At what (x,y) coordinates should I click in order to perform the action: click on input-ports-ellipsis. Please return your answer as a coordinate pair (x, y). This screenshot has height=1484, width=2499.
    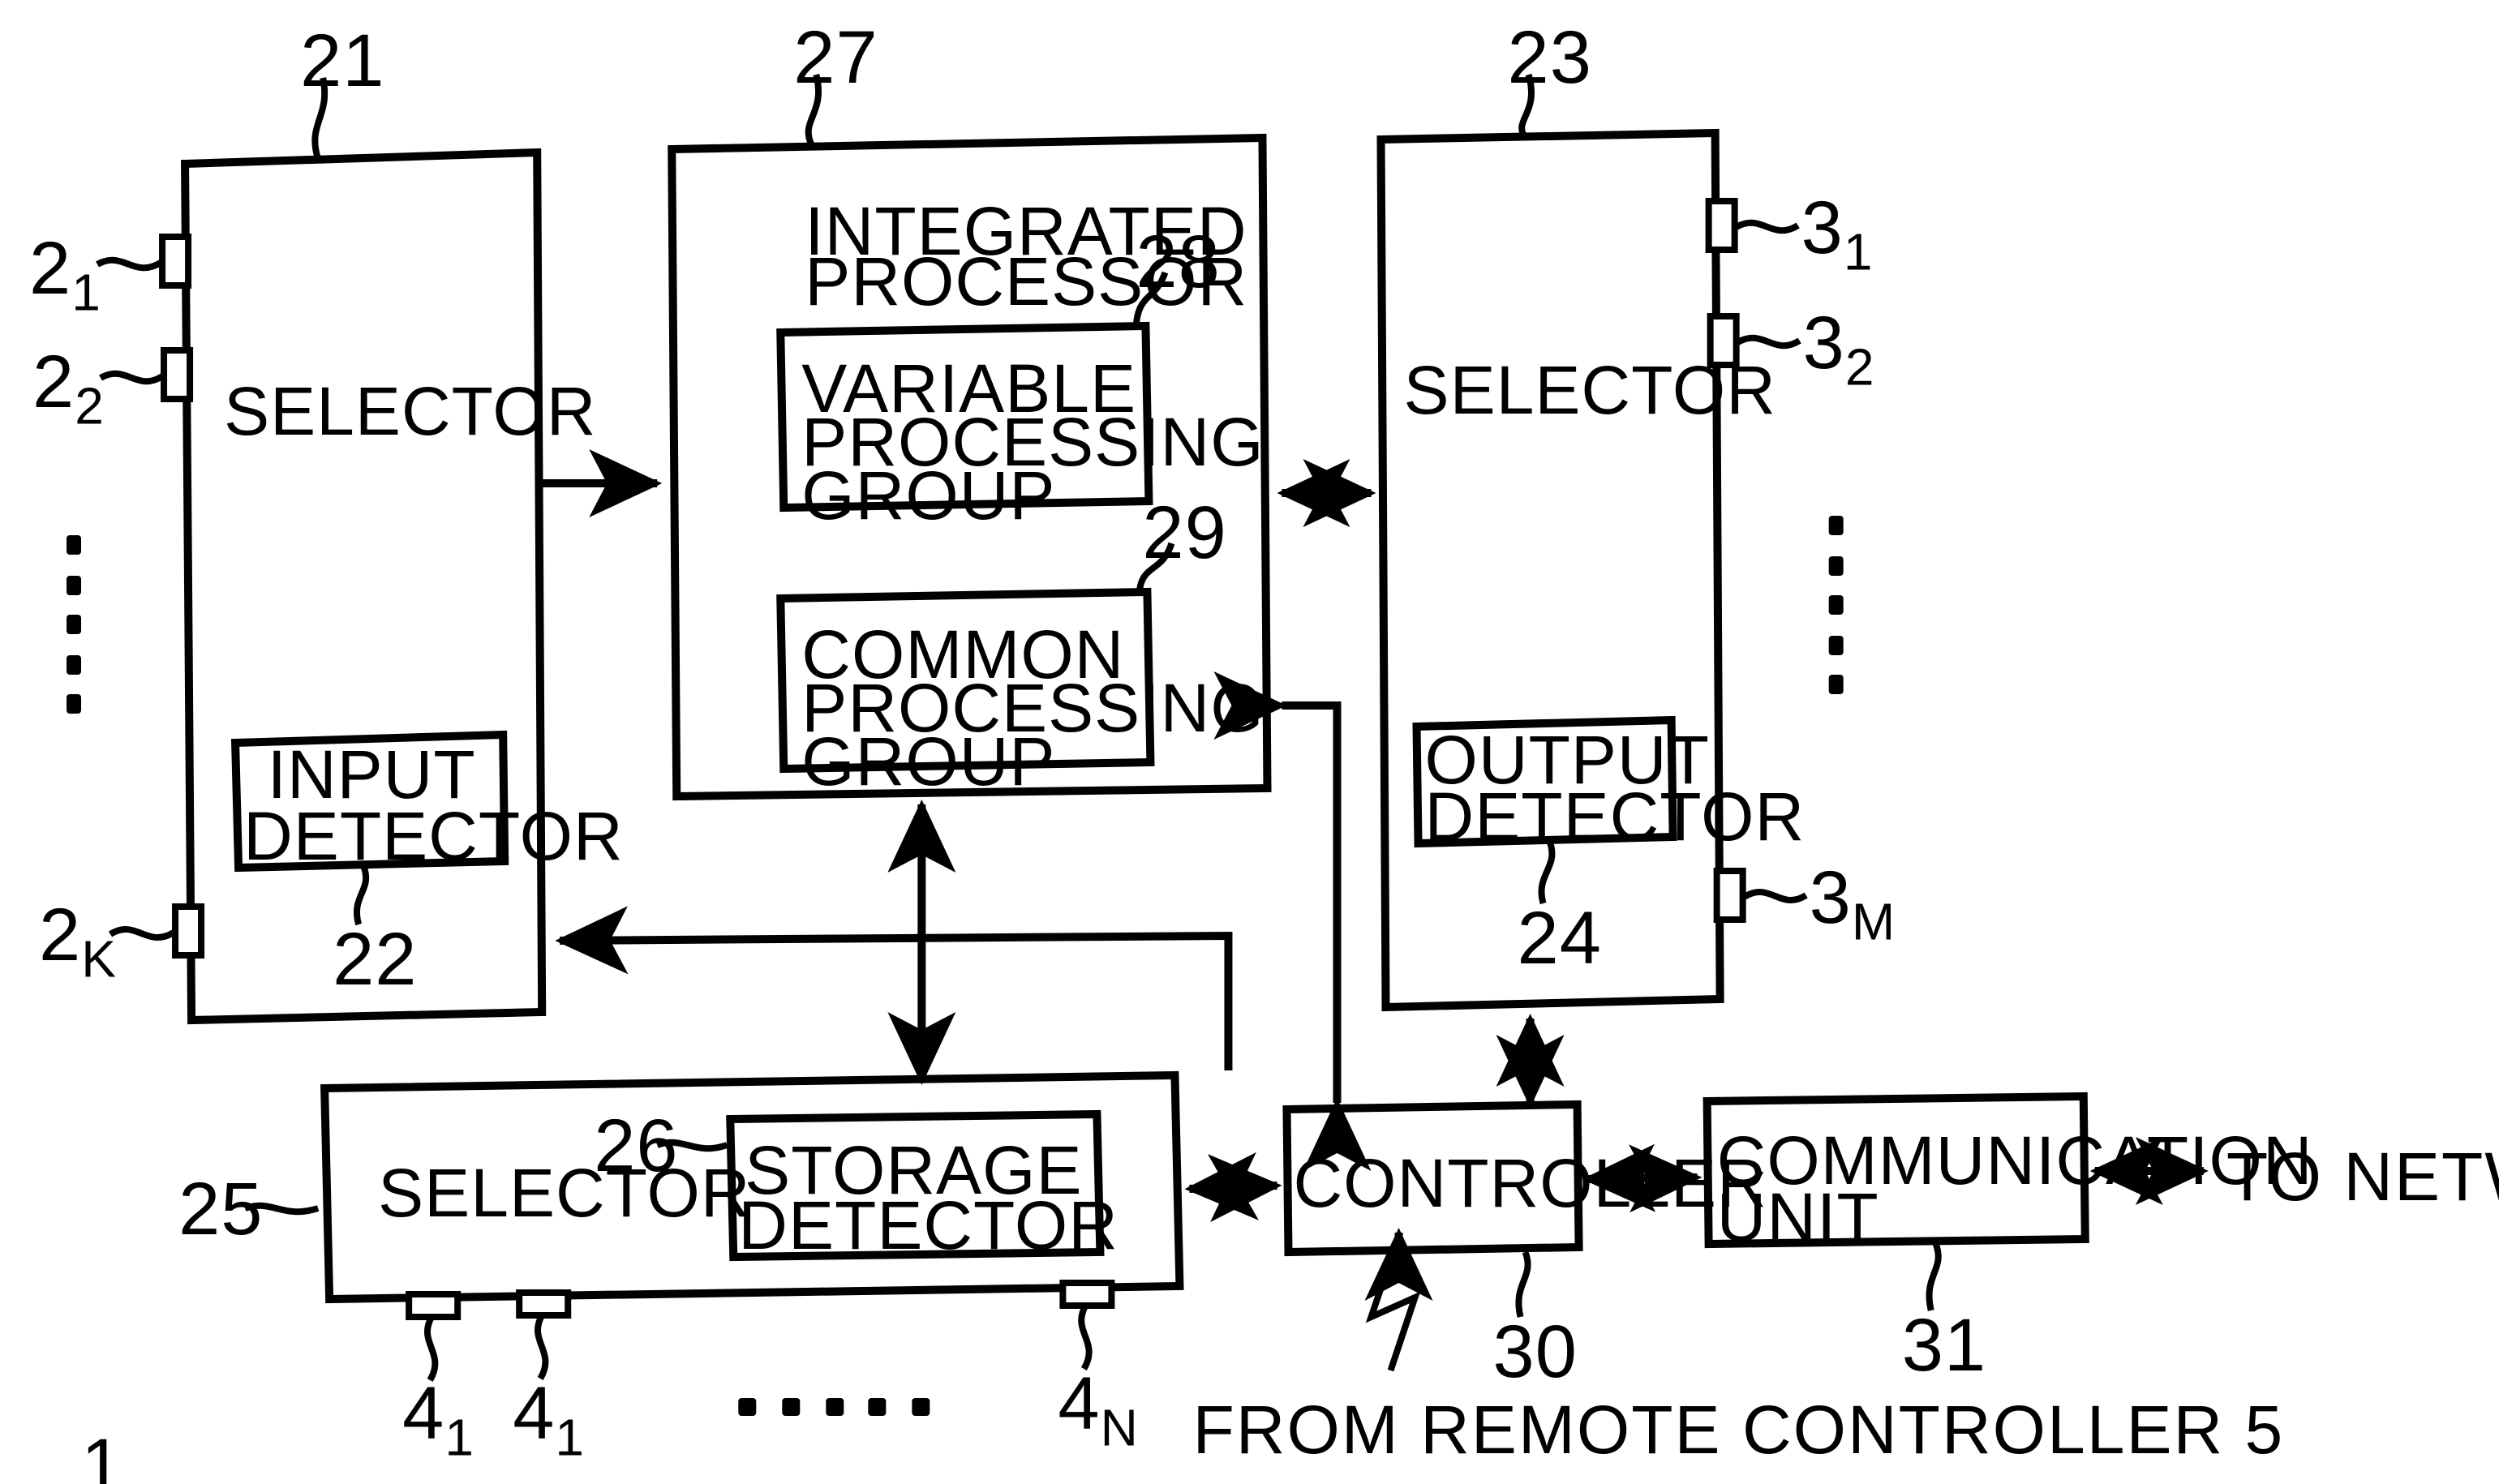
    Looking at the image, I should click on (73, 624).